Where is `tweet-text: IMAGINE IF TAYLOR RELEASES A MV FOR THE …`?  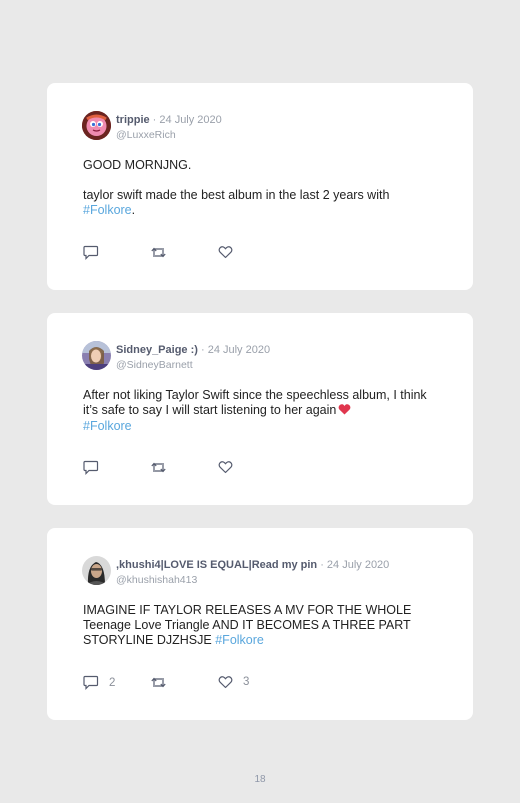
tweet-text: IMAGINE IF TAYLOR RELEASES A MV FOR THE … is located at coordinates (247, 625).